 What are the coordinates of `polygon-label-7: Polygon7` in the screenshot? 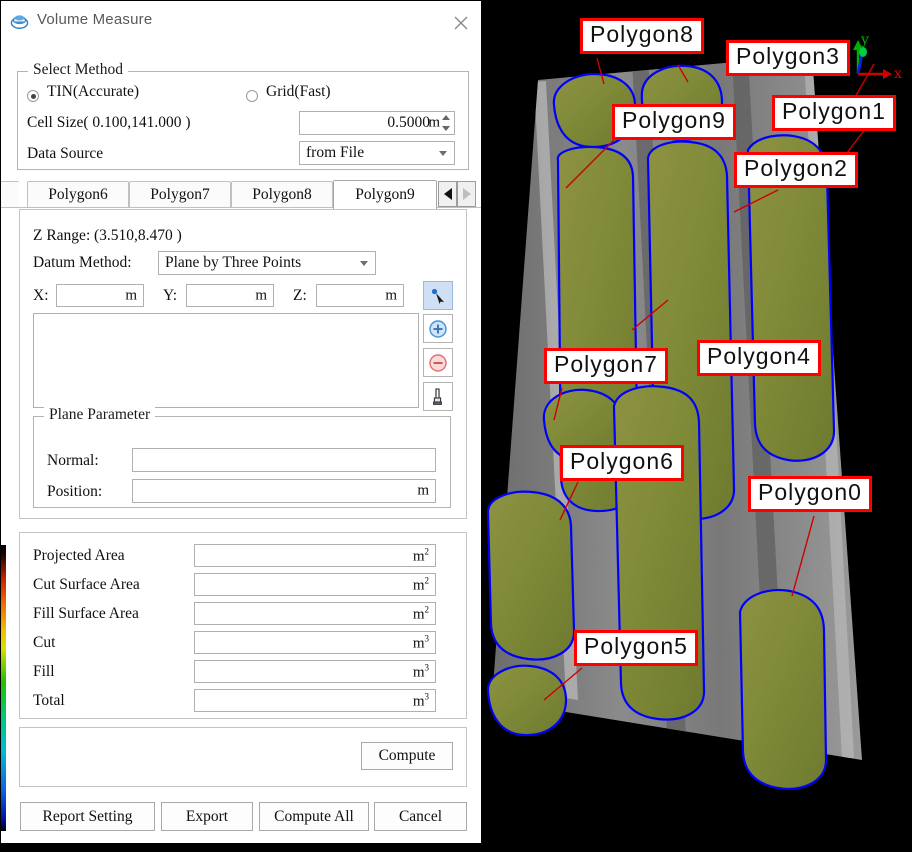 It's located at (606, 366).